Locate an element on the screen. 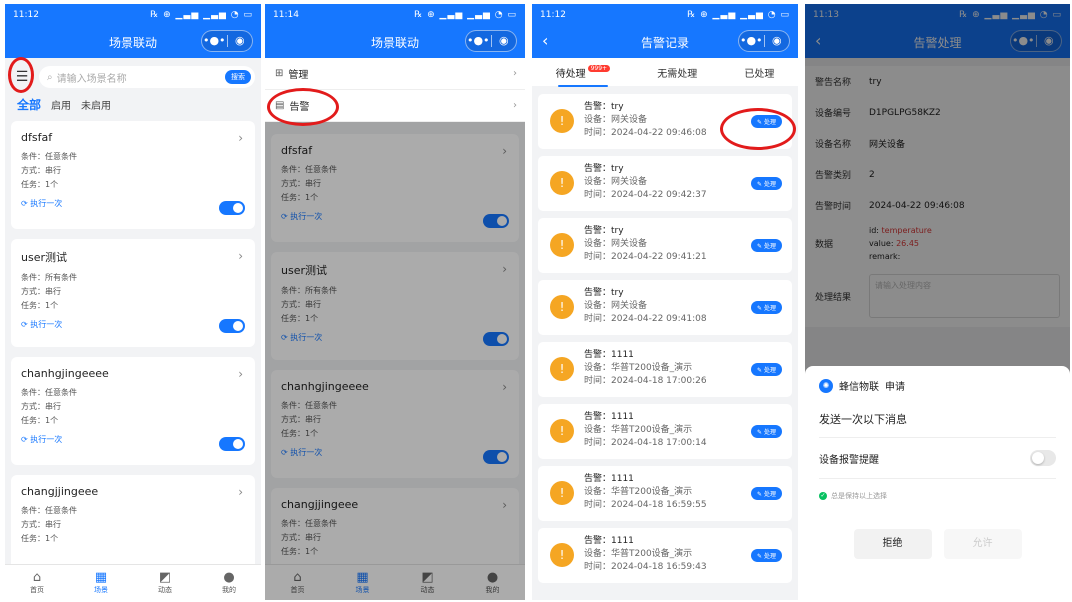  alarm-item: ! 告警：try 设备：网关设备 时间：2024-04-22 09:42:37 ✎ 处理 is located at coordinates (665, 183).